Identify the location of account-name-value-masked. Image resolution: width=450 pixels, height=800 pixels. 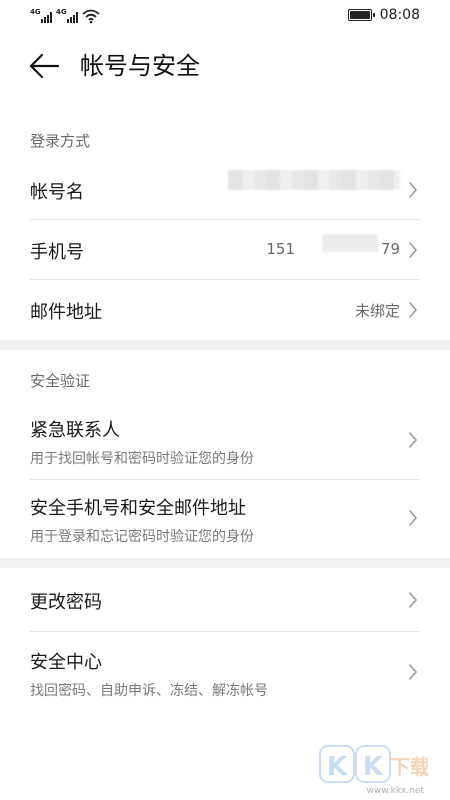
(314, 180).